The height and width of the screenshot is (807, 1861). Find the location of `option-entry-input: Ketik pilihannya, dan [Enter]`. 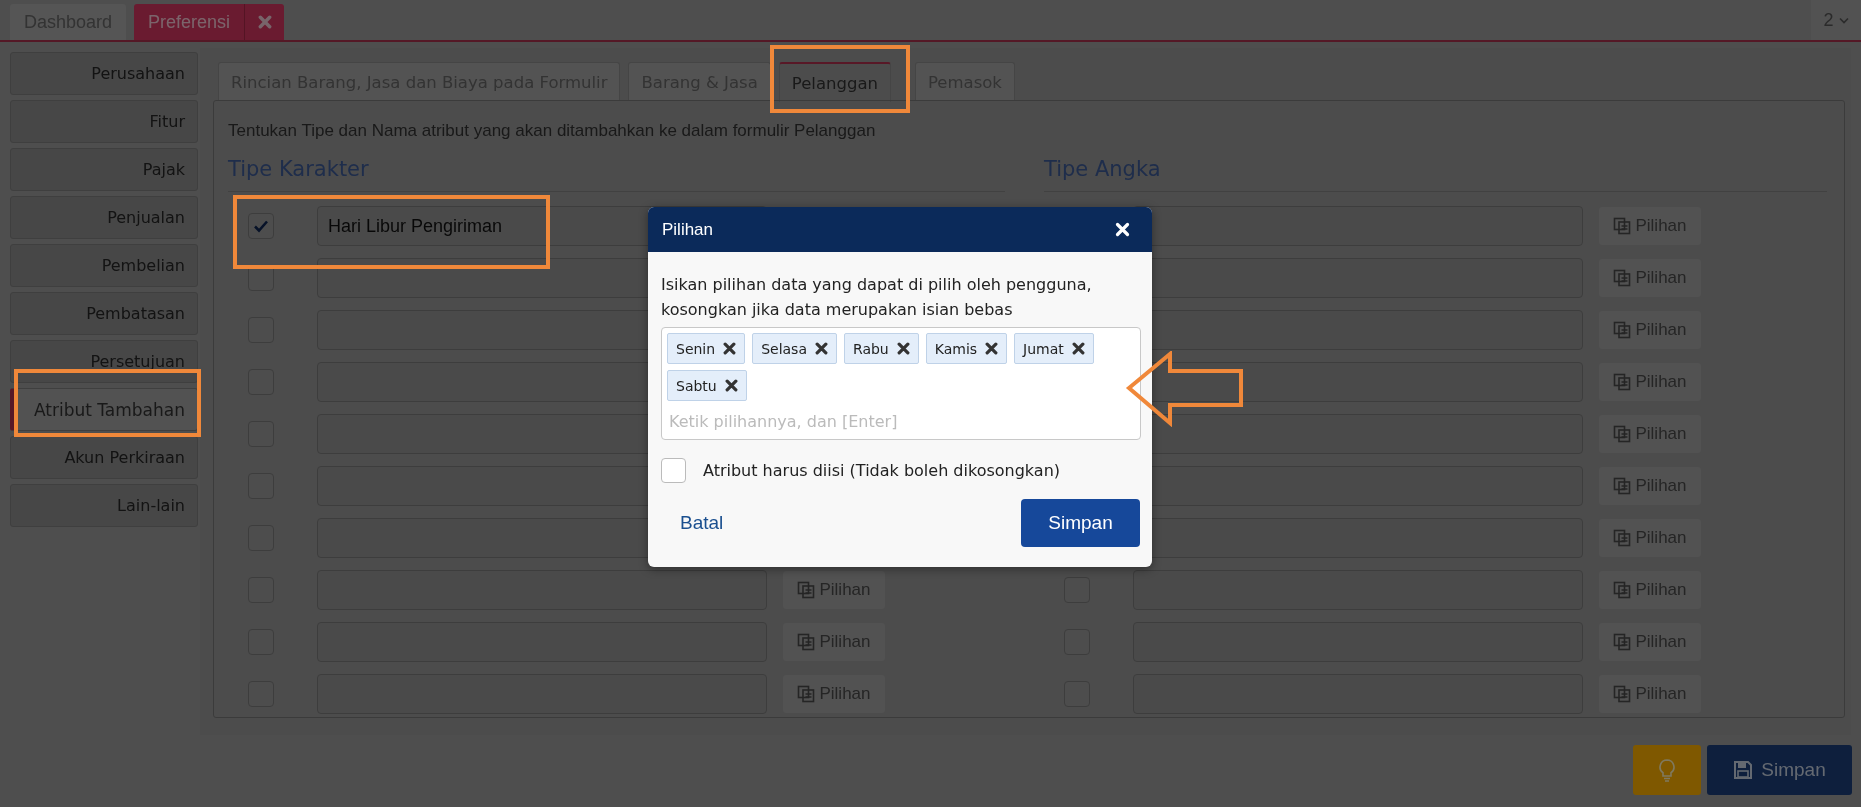

option-entry-input: Ketik pilihannya, dan [Enter] is located at coordinates (869, 421).